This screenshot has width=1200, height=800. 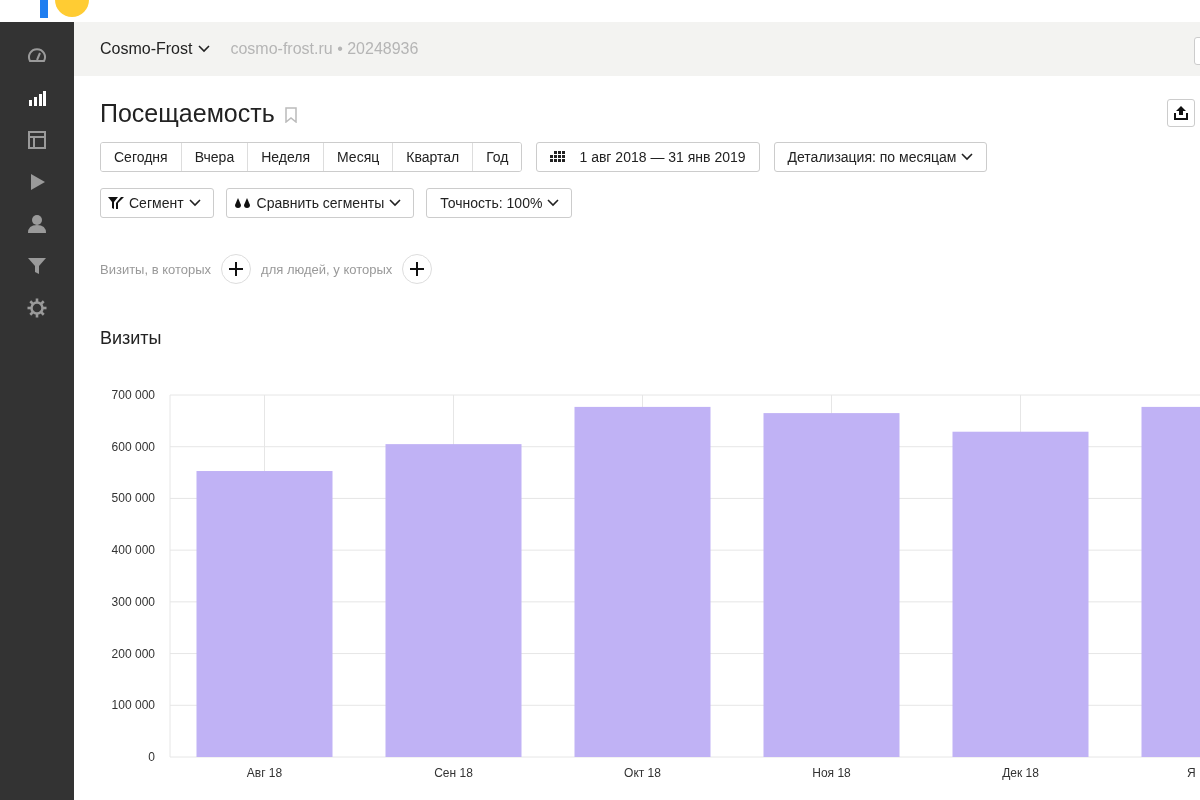 I want to click on y-axis-label: 700 000, so click(x=133, y=395).